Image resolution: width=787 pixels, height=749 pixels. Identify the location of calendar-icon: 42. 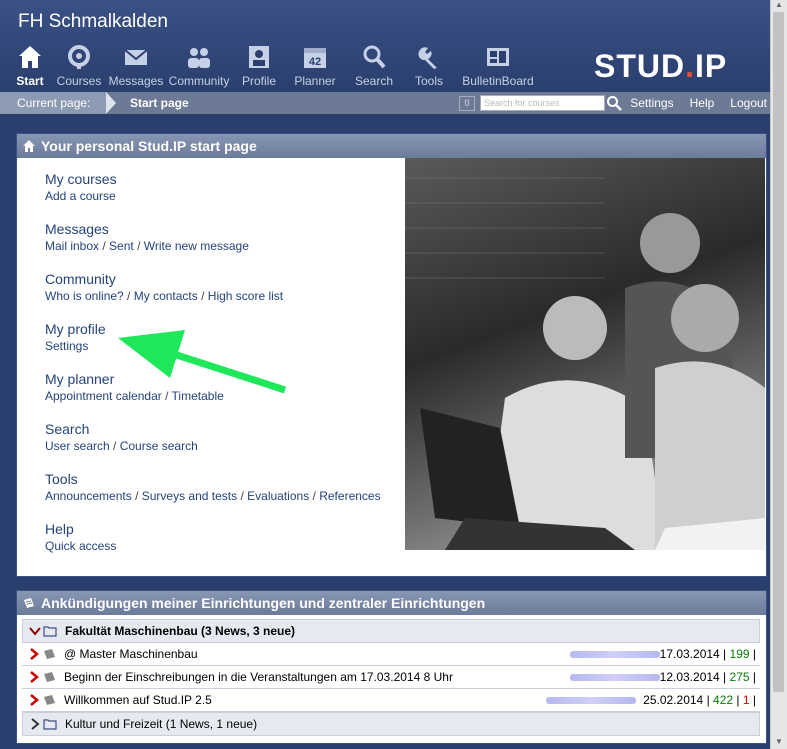
(315, 58).